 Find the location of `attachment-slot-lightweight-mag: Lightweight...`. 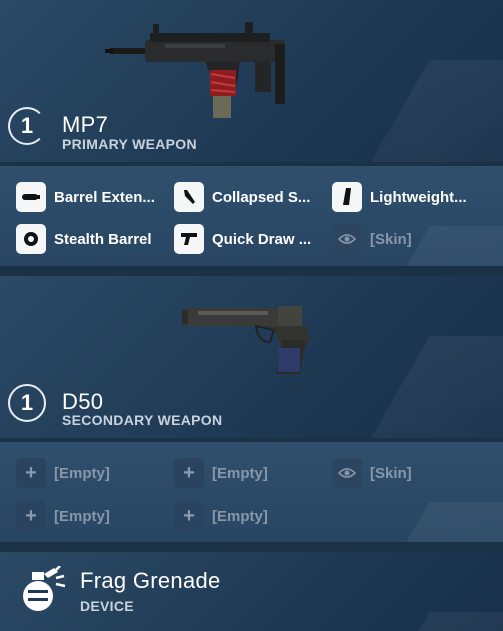

attachment-slot-lightweight-mag: Lightweight... is located at coordinates (399, 197).